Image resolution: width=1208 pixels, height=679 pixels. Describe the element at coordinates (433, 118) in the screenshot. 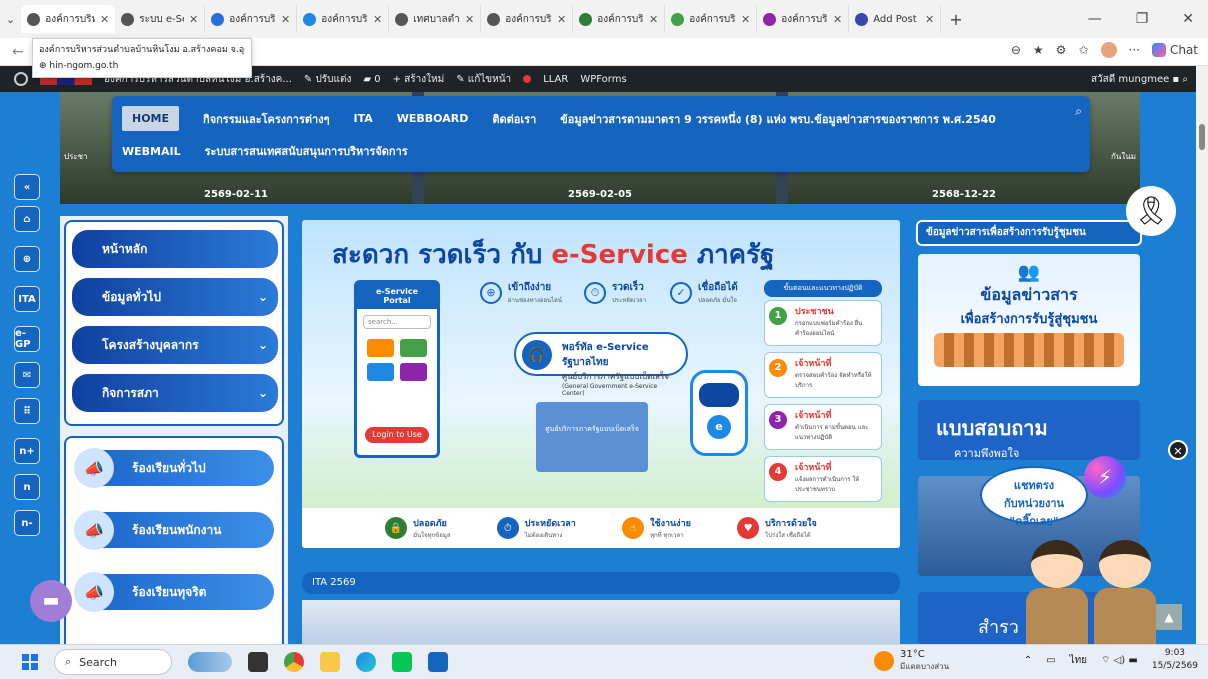

I see `menu-item: WEBBOARD` at that location.